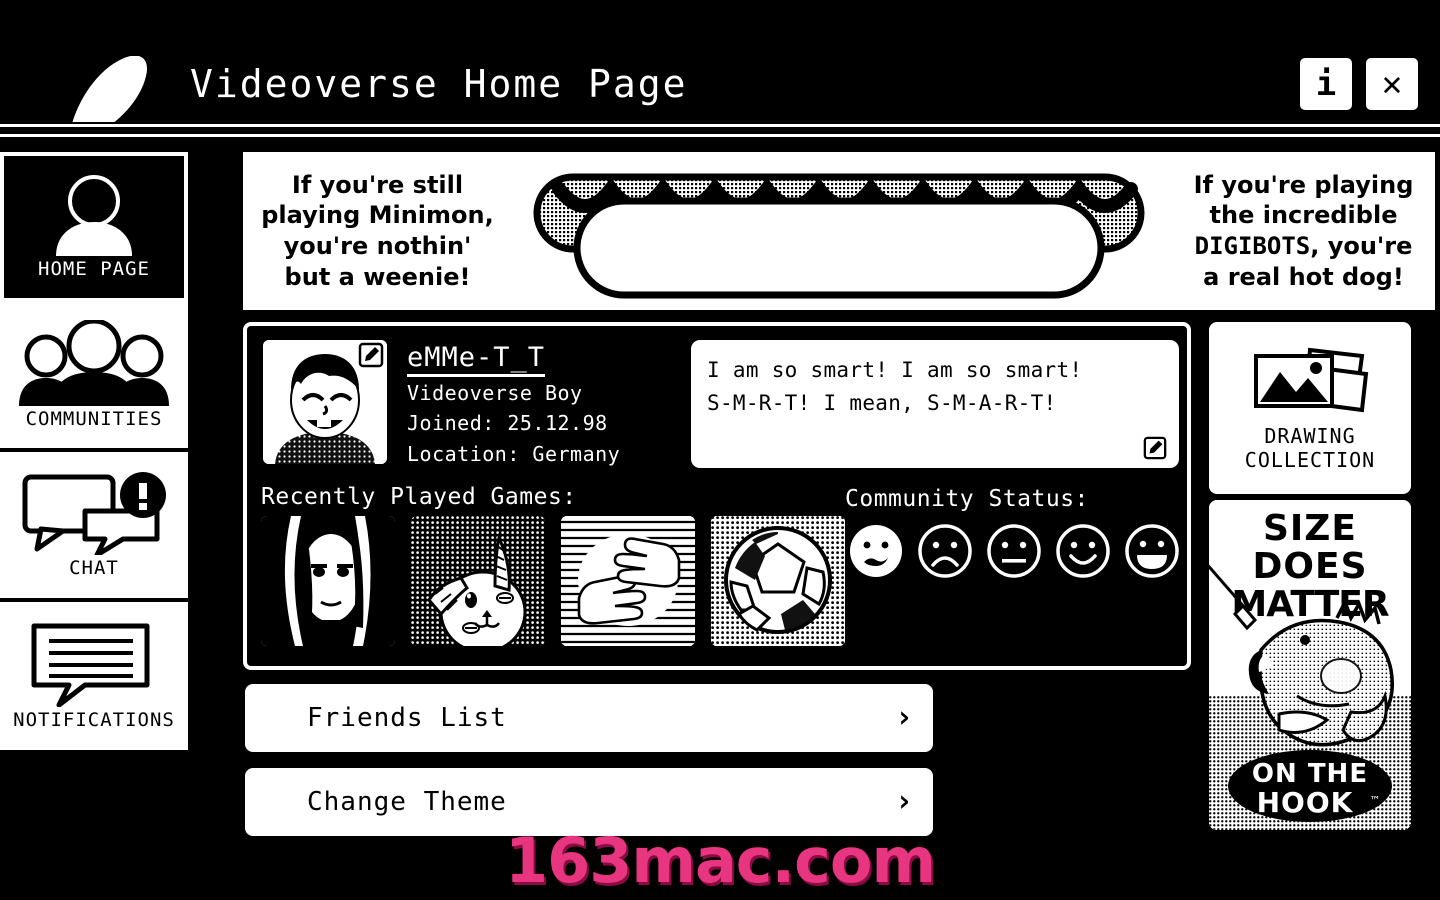 The width and height of the screenshot is (1440, 900). Describe the element at coordinates (628, 581) in the screenshot. I see `game-thumb-hands` at that location.